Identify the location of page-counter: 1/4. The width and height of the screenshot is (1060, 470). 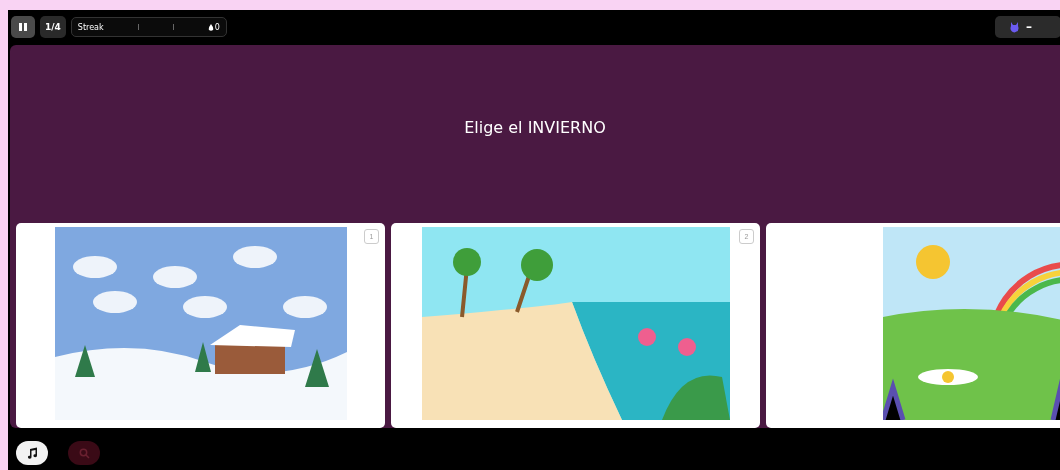
(53, 27).